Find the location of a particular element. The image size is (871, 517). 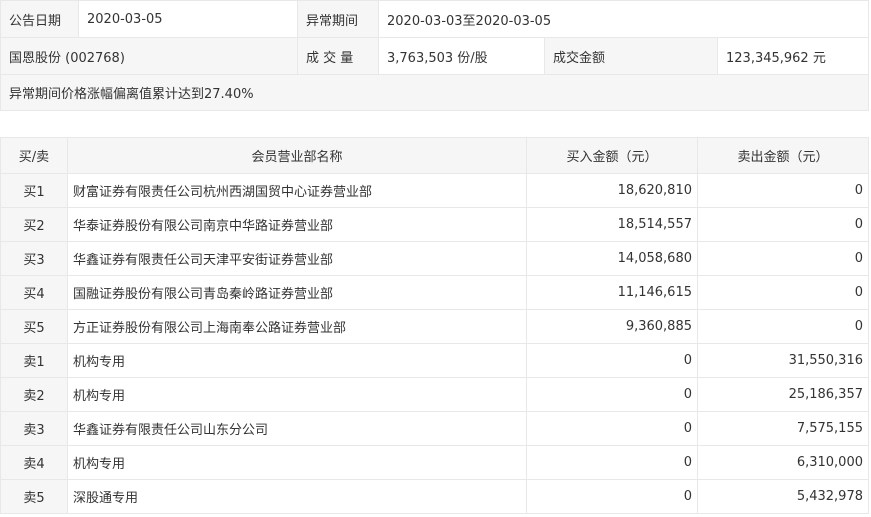

table-row: 卖2 机构专用 0 25,186,357 is located at coordinates (434, 394).